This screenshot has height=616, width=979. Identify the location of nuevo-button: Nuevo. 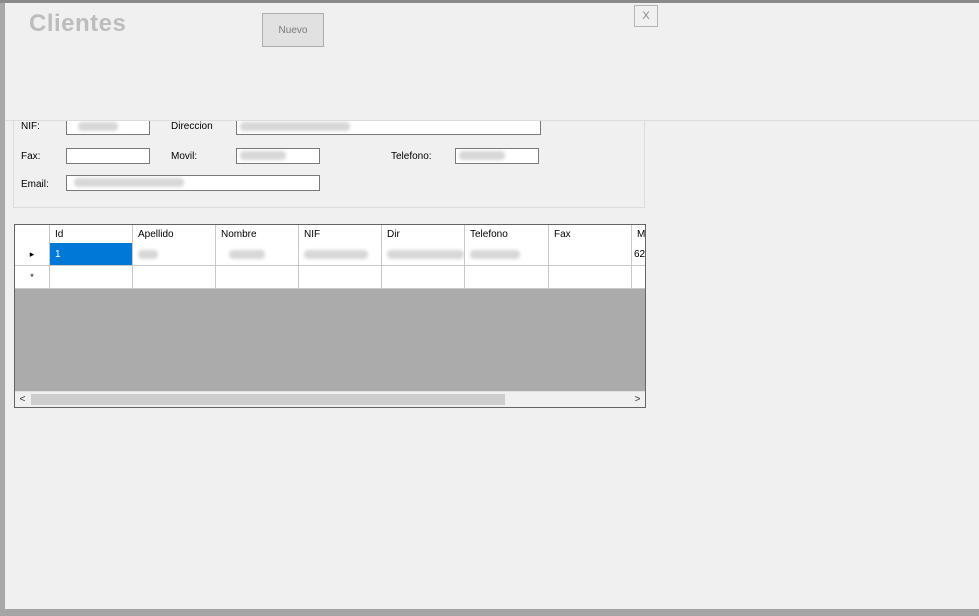
(293, 30).